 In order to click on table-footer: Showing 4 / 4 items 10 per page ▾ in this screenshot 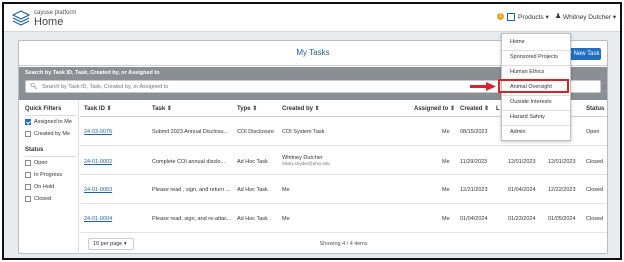, I will do `click(343, 246)`.